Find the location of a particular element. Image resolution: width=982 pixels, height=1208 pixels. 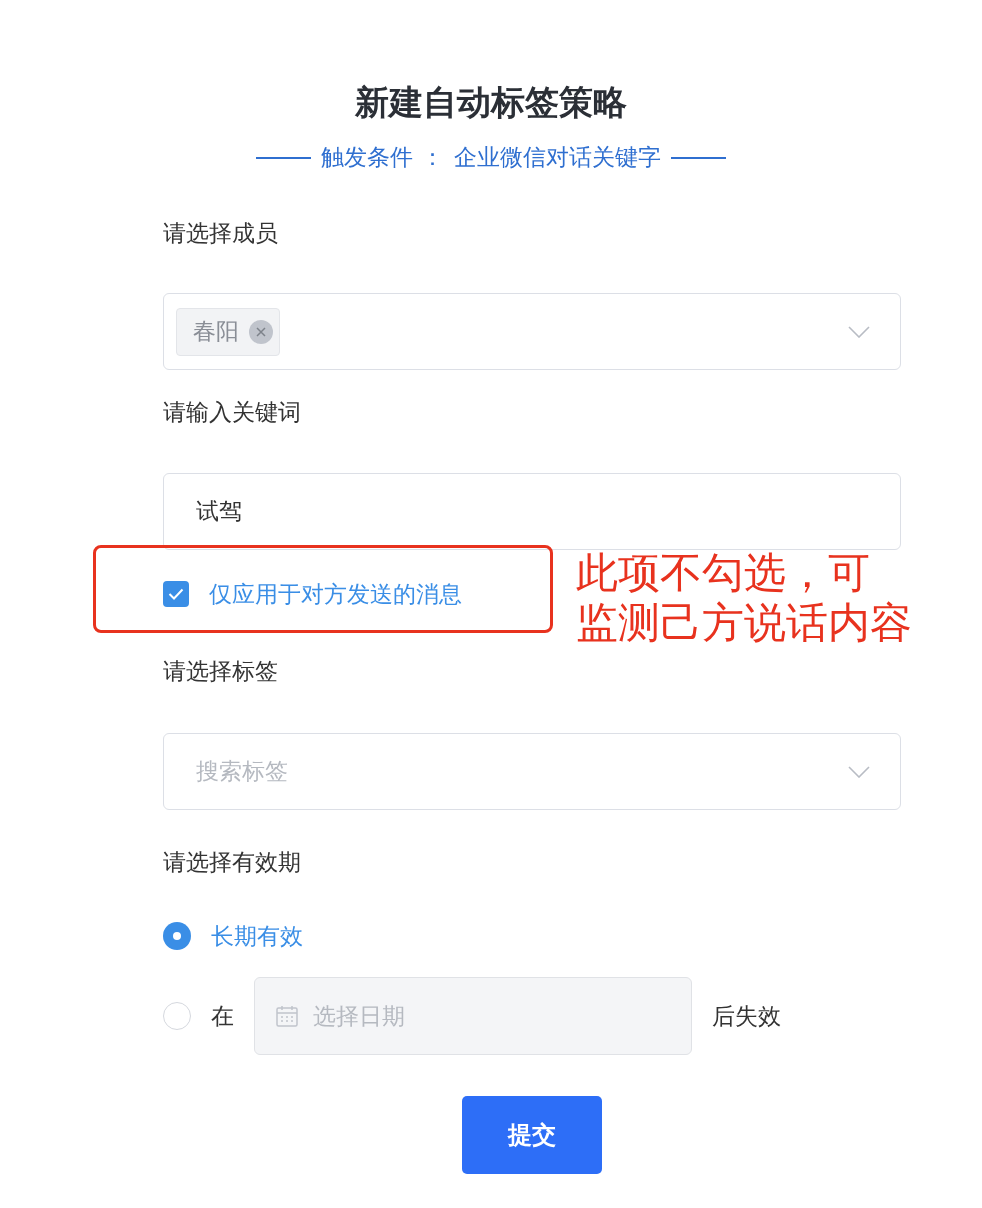

calendar-icon is located at coordinates (287, 1016).